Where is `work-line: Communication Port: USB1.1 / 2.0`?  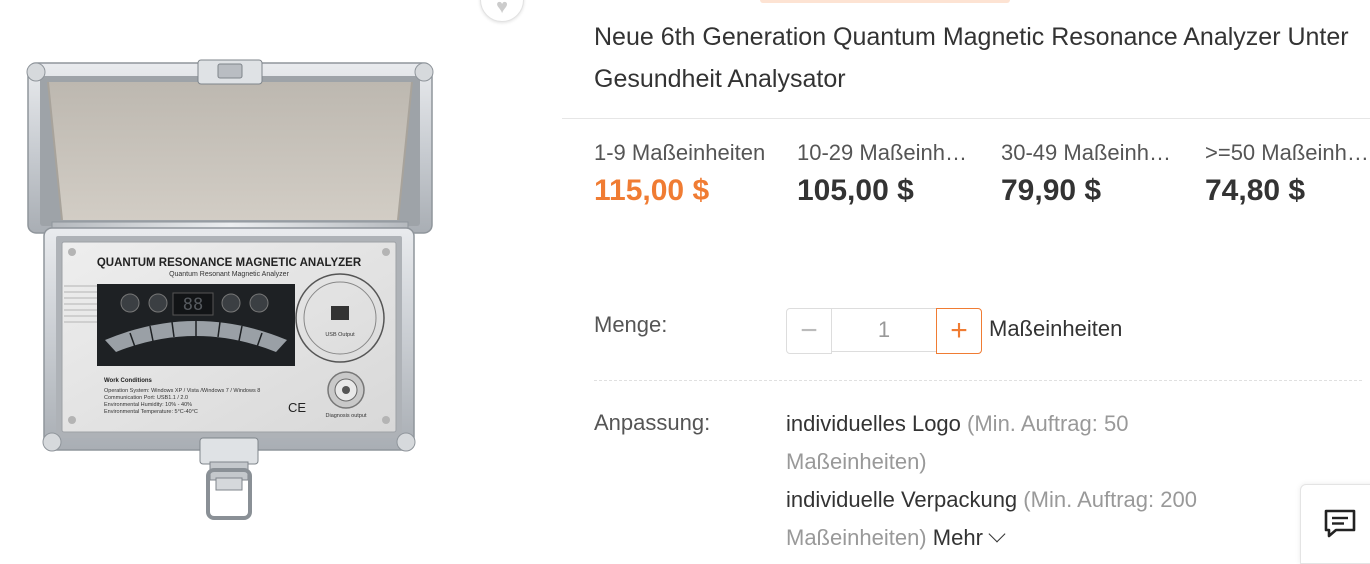
work-line: Communication Port: USB1.1 / 2.0 is located at coordinates (146, 398).